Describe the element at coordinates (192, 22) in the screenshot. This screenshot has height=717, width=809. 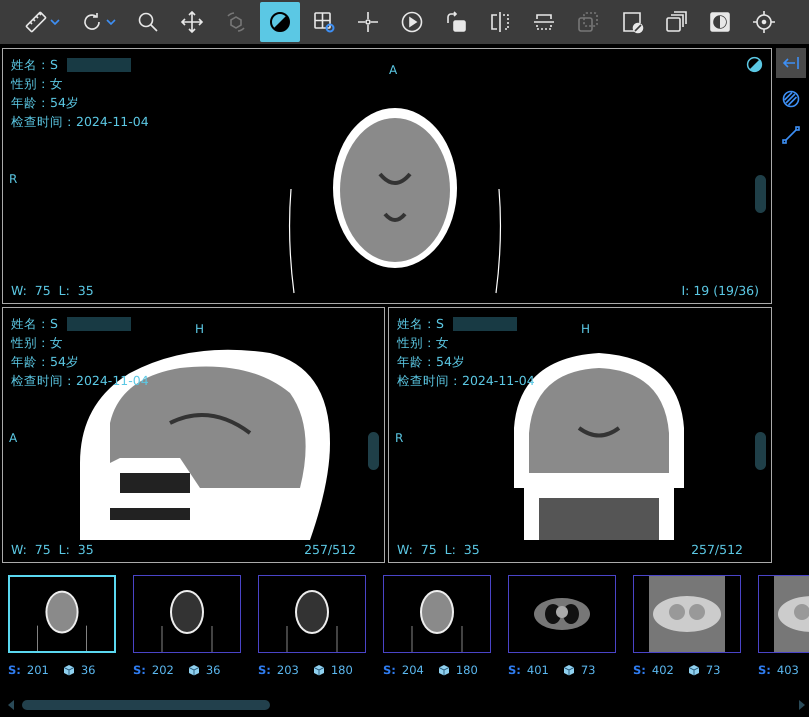
I see `move-icon` at that location.